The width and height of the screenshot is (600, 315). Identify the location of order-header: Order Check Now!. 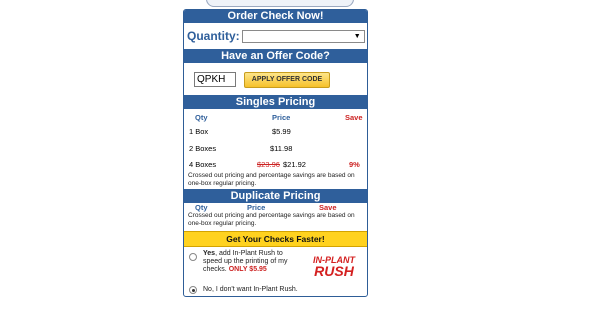
(275, 16).